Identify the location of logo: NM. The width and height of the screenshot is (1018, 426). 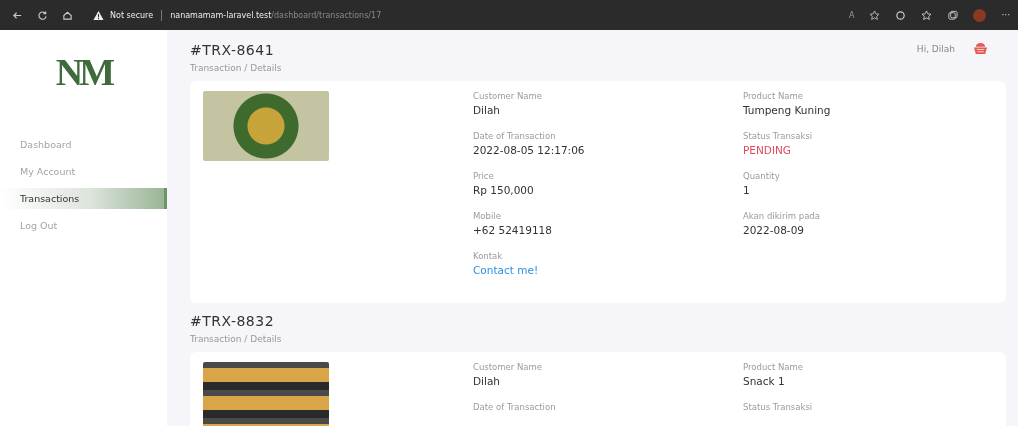
(83, 72).